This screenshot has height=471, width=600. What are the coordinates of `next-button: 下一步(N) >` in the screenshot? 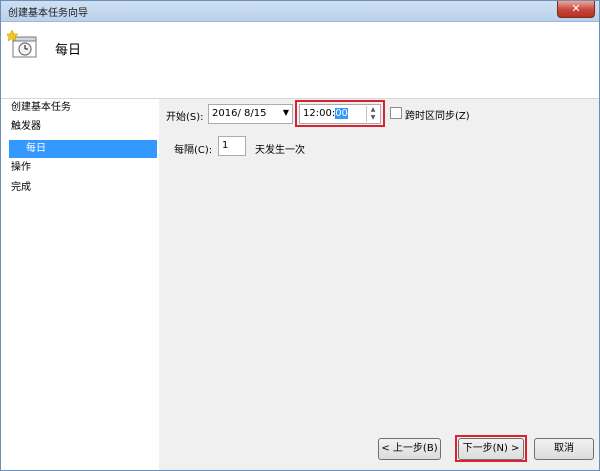 It's located at (491, 449).